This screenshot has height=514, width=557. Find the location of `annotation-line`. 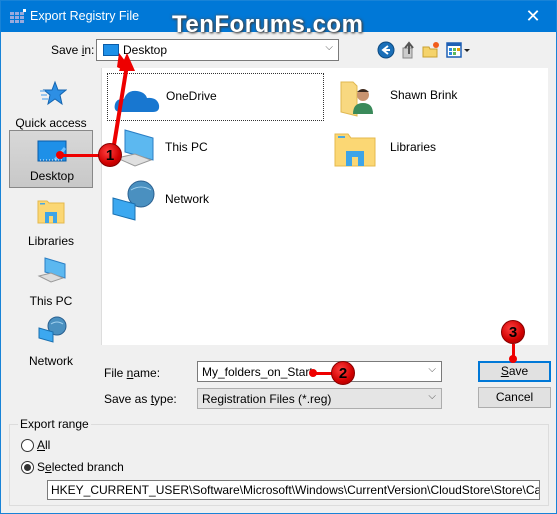

annotation-line is located at coordinates (80, 155).